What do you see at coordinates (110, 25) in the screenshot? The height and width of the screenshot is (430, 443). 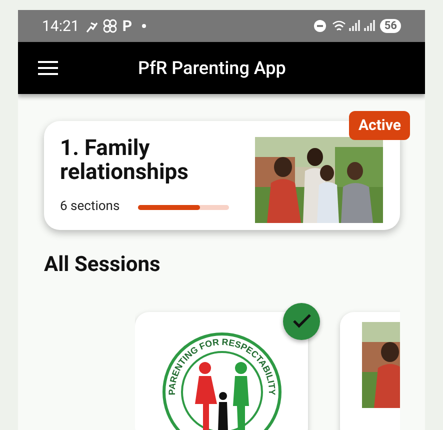 I see `fan-icon` at bounding box center [110, 25].